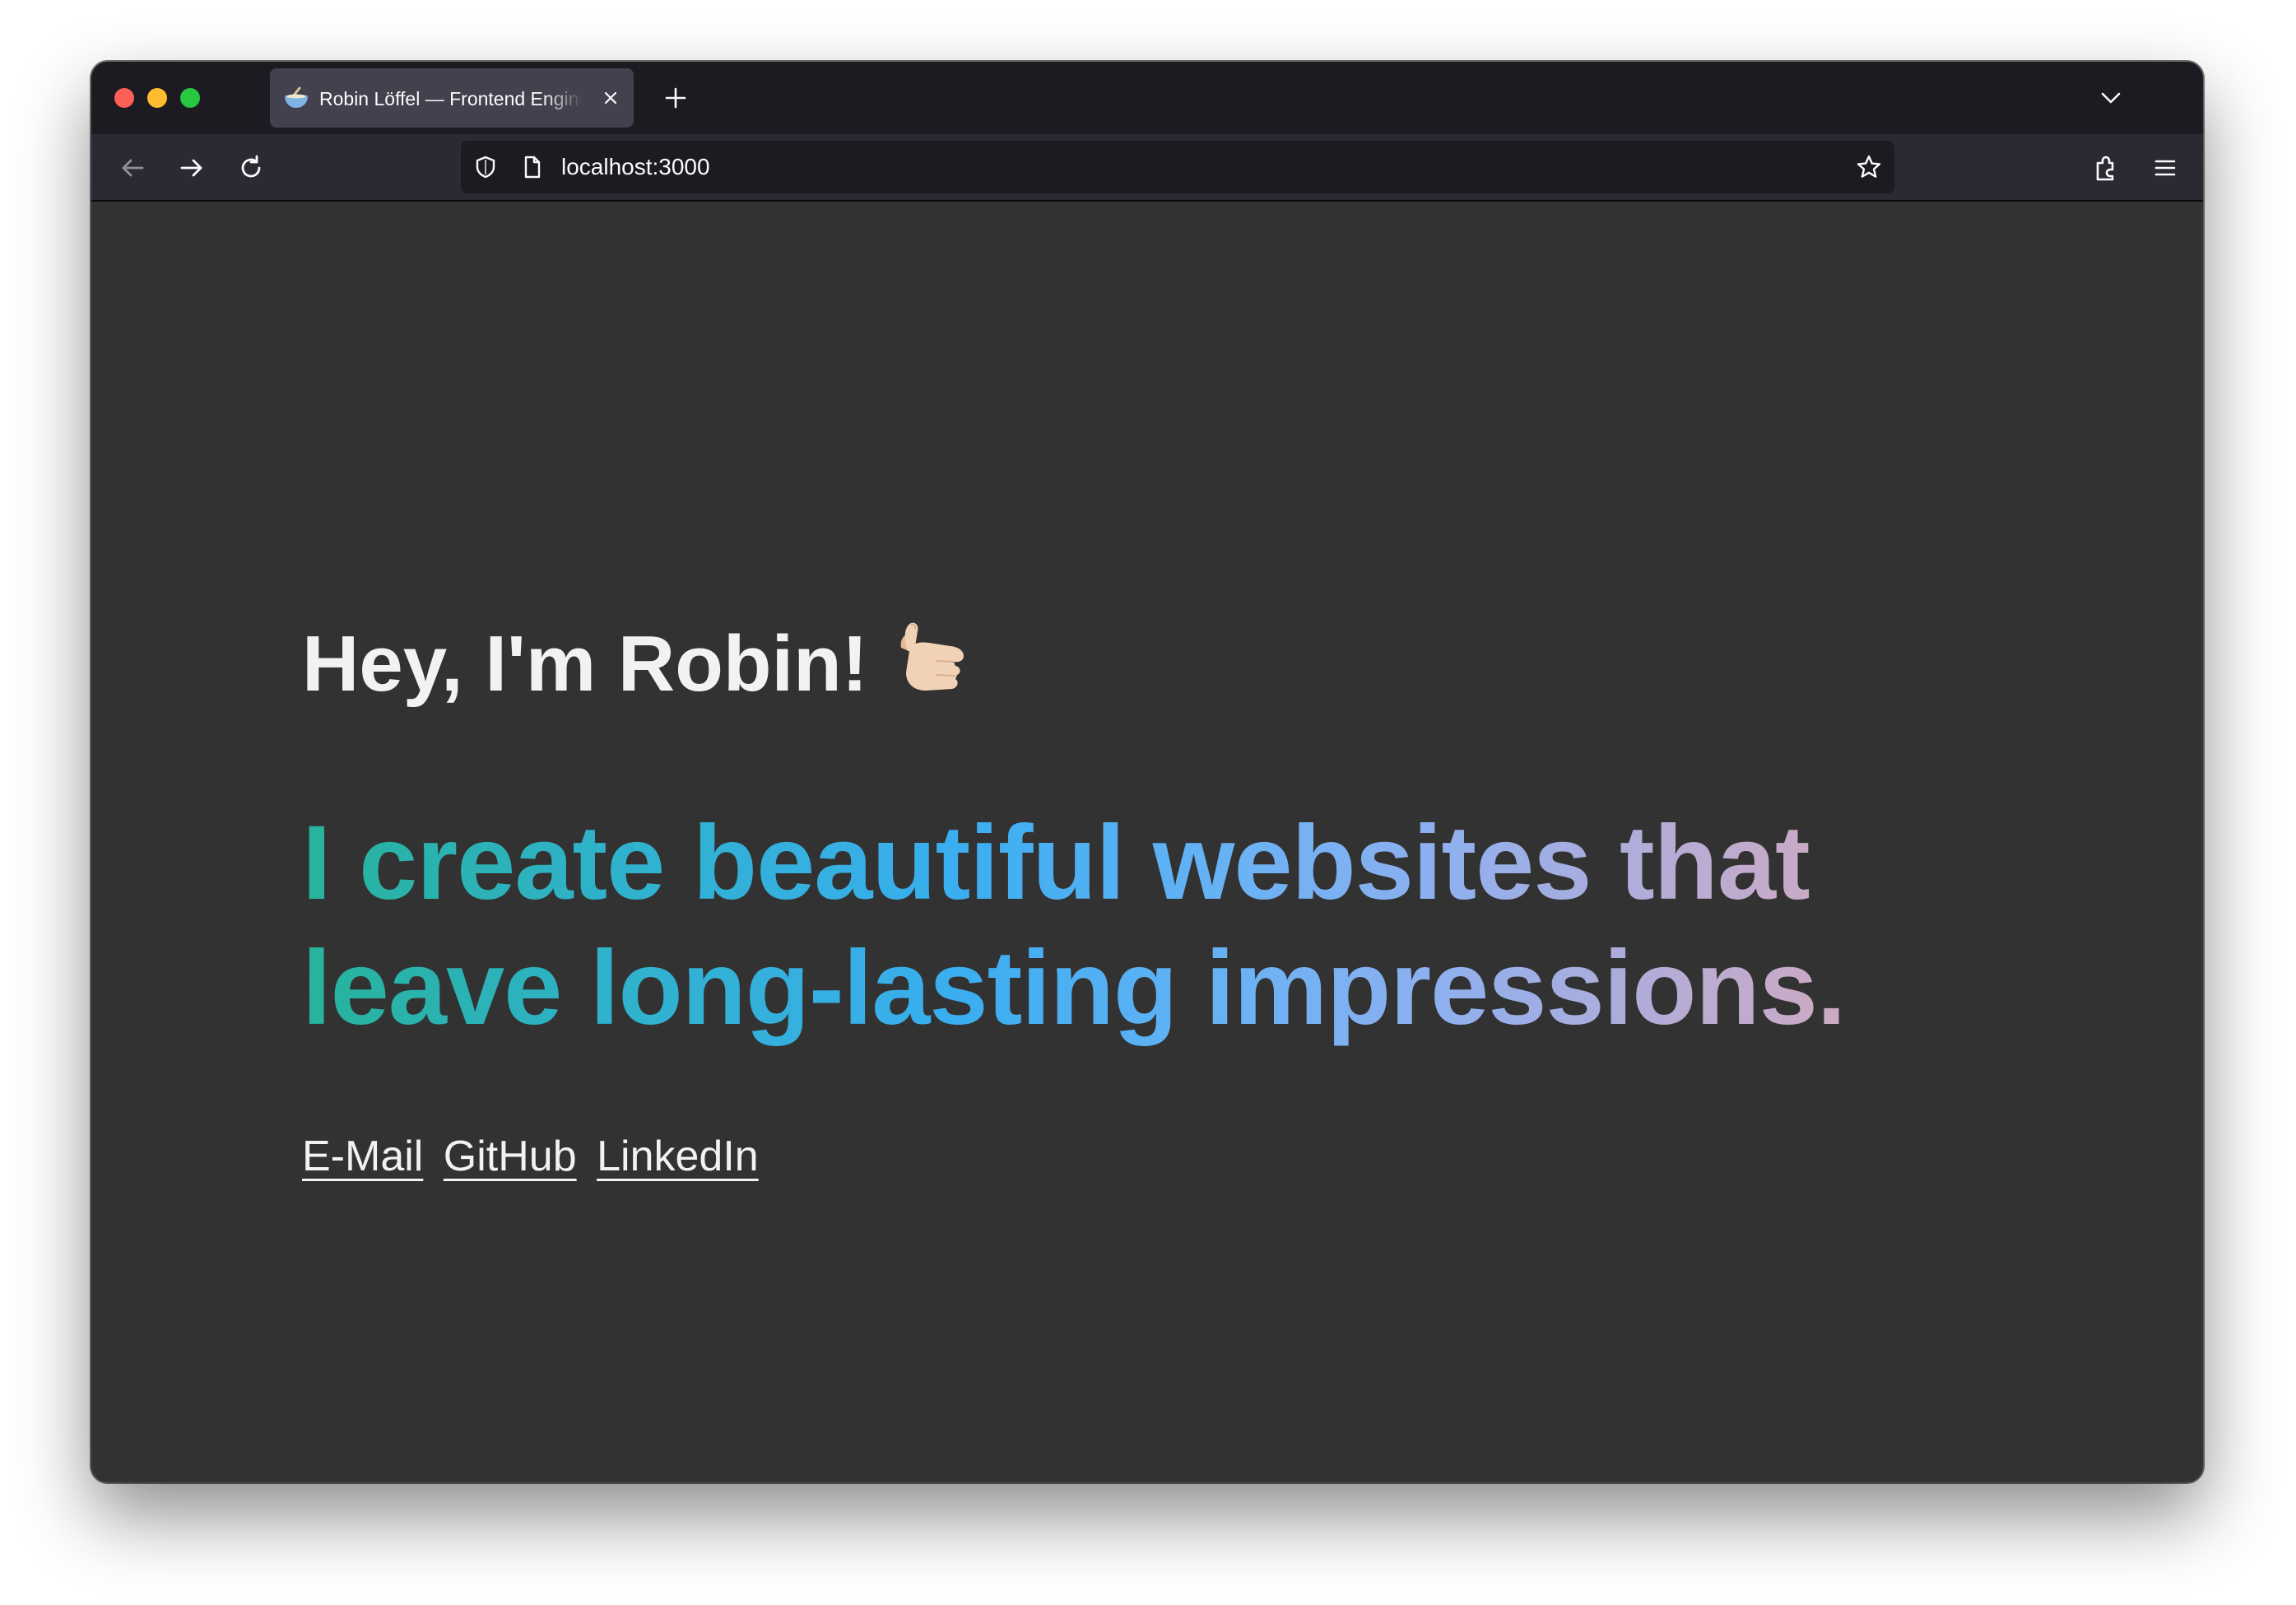 The image size is (2296, 1605). What do you see at coordinates (676, 98) in the screenshot?
I see `new-tab-plus-icon` at bounding box center [676, 98].